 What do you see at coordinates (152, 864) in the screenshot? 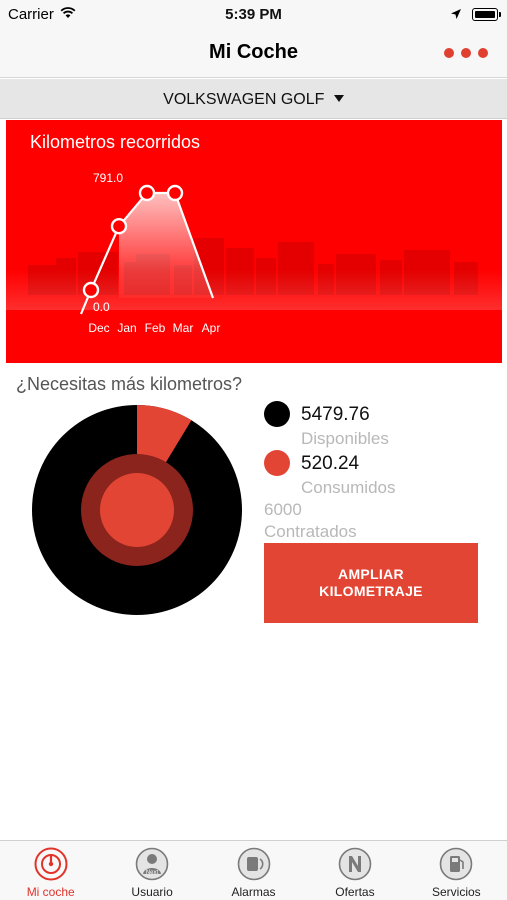
I see `user-icon: Next` at bounding box center [152, 864].